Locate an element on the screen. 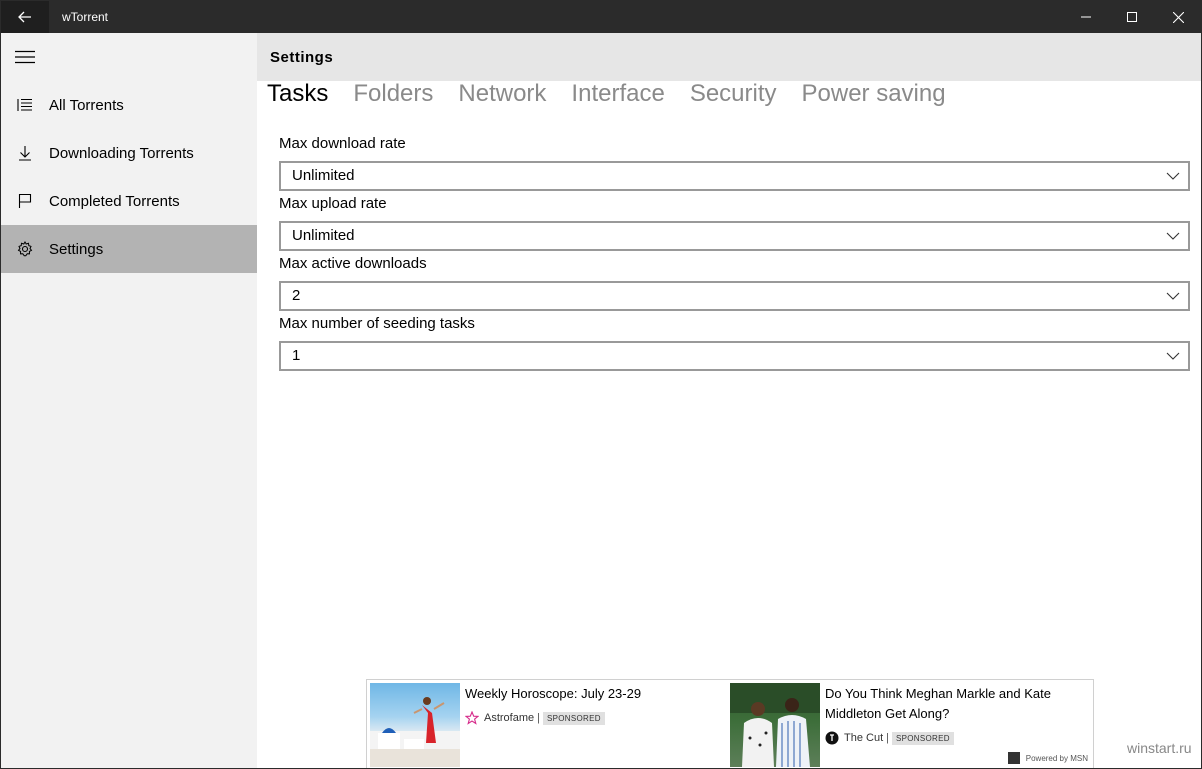 The width and height of the screenshot is (1202, 769). maximize-icon is located at coordinates (1132, 17).